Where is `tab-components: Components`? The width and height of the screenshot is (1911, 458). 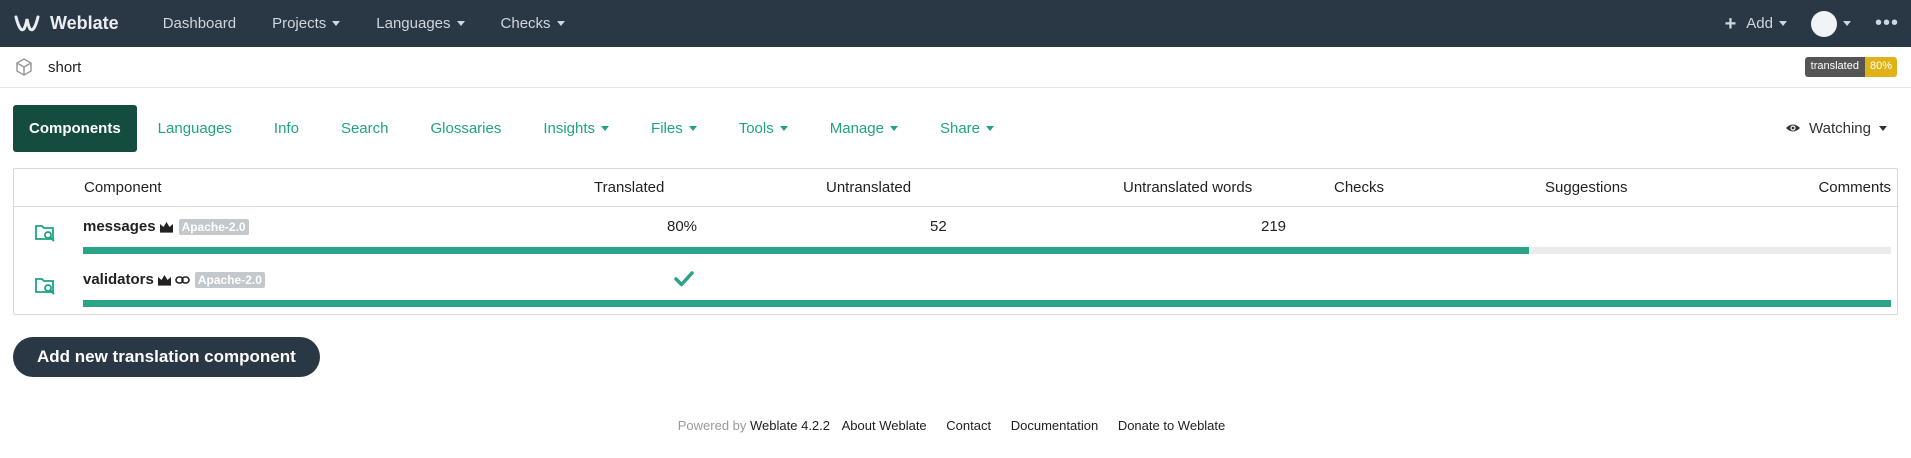 tab-components: Components is located at coordinates (75, 128).